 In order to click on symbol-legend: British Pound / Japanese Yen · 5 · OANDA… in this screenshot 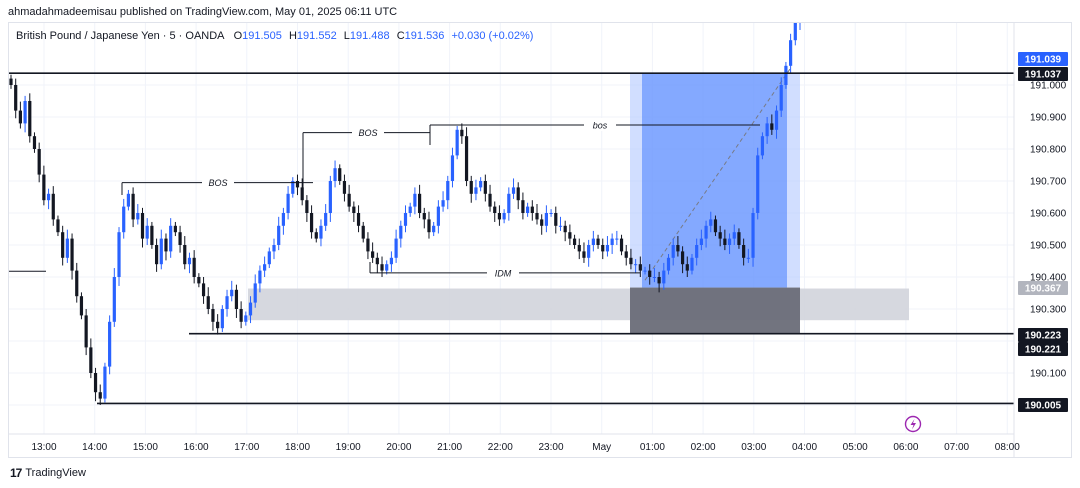, I will do `click(274, 36)`.